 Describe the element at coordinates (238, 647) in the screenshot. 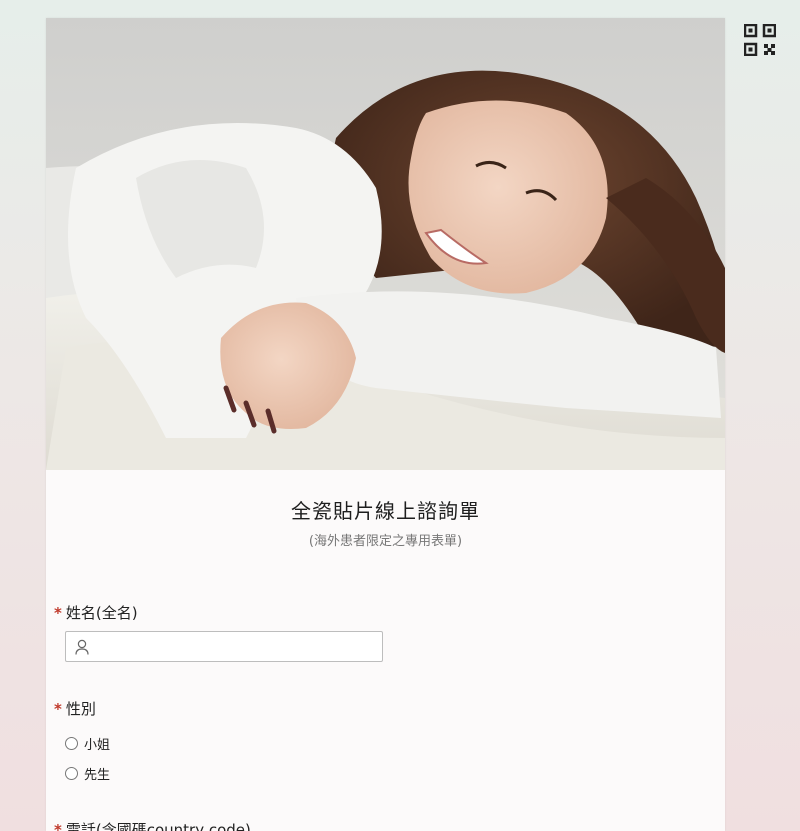

I see `name-input` at that location.